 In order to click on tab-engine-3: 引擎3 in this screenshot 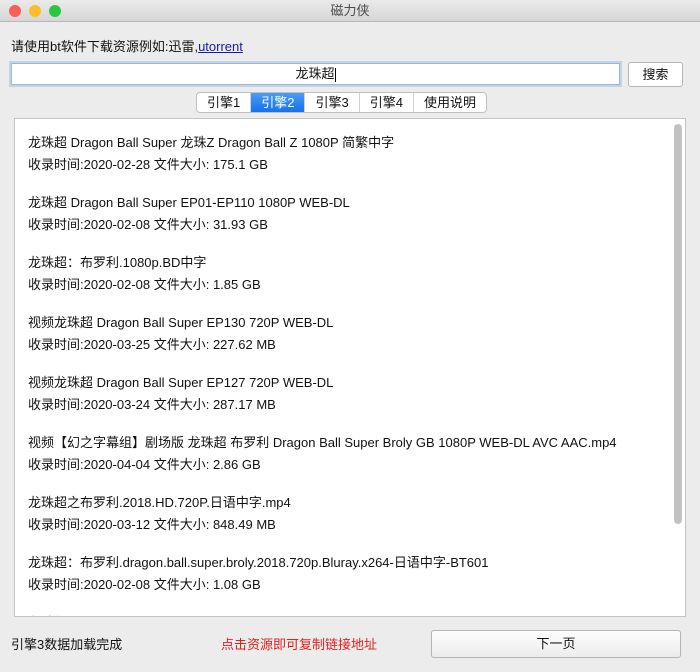, I will do `click(332, 102)`.